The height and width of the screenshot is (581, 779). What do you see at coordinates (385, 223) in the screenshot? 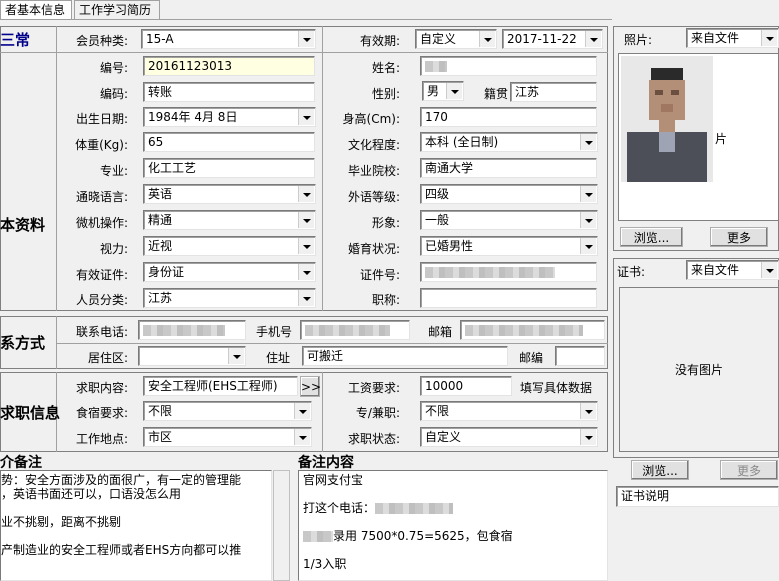
I see `image-label: 形象:` at bounding box center [385, 223].